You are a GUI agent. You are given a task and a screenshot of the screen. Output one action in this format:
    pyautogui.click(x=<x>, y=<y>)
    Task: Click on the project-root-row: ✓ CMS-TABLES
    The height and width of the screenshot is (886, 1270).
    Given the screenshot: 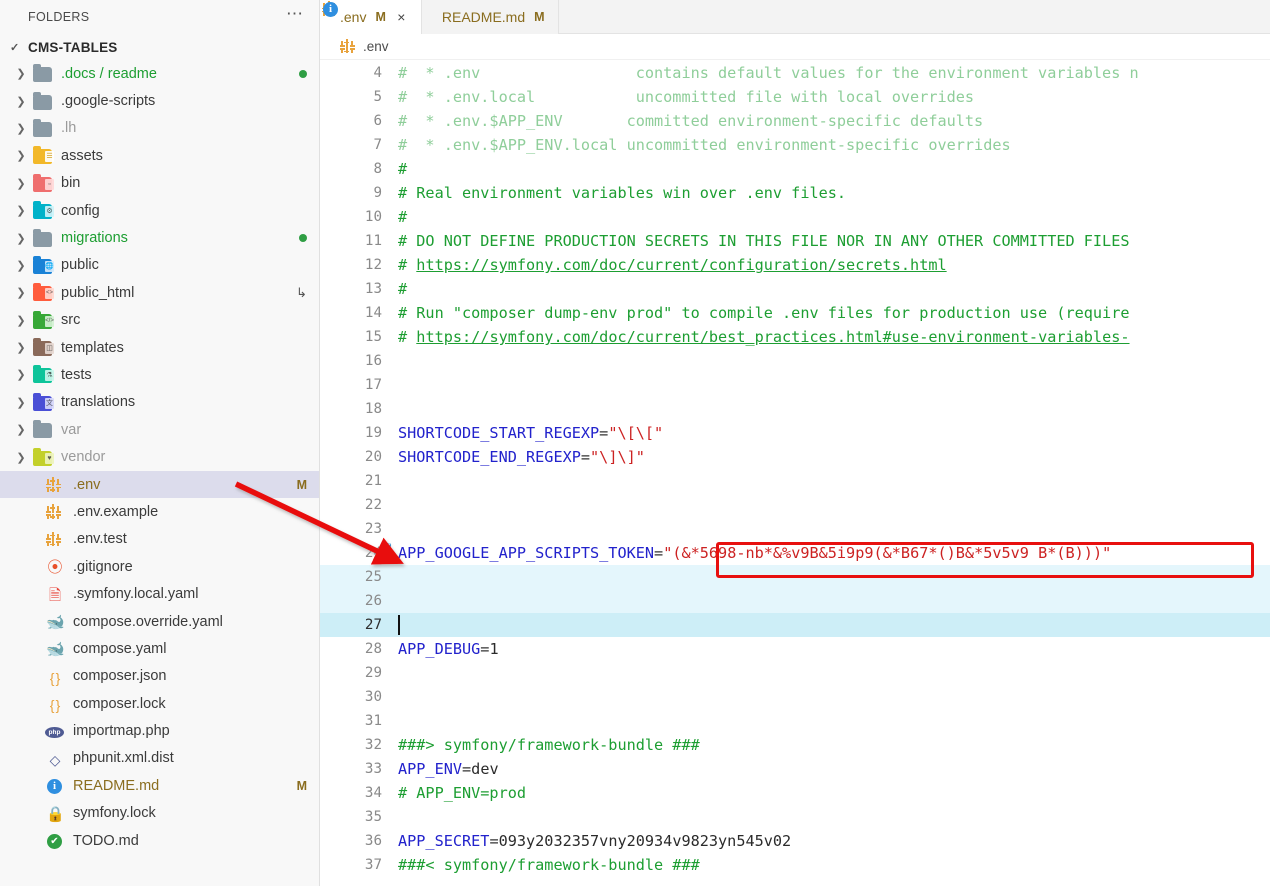 What is the action you would take?
    pyautogui.click(x=159, y=47)
    